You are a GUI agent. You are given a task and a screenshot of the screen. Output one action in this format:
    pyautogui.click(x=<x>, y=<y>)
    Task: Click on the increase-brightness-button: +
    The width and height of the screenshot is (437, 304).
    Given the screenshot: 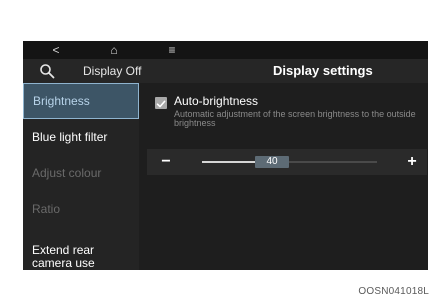 What is the action you would take?
    pyautogui.click(x=412, y=162)
    